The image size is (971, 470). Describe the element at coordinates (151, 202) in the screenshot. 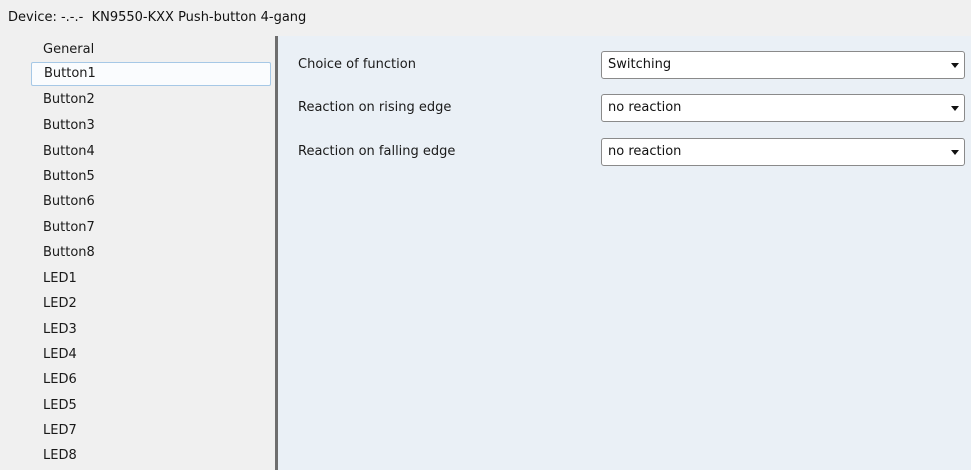

I see `sidebar-item-button6: Button6` at that location.